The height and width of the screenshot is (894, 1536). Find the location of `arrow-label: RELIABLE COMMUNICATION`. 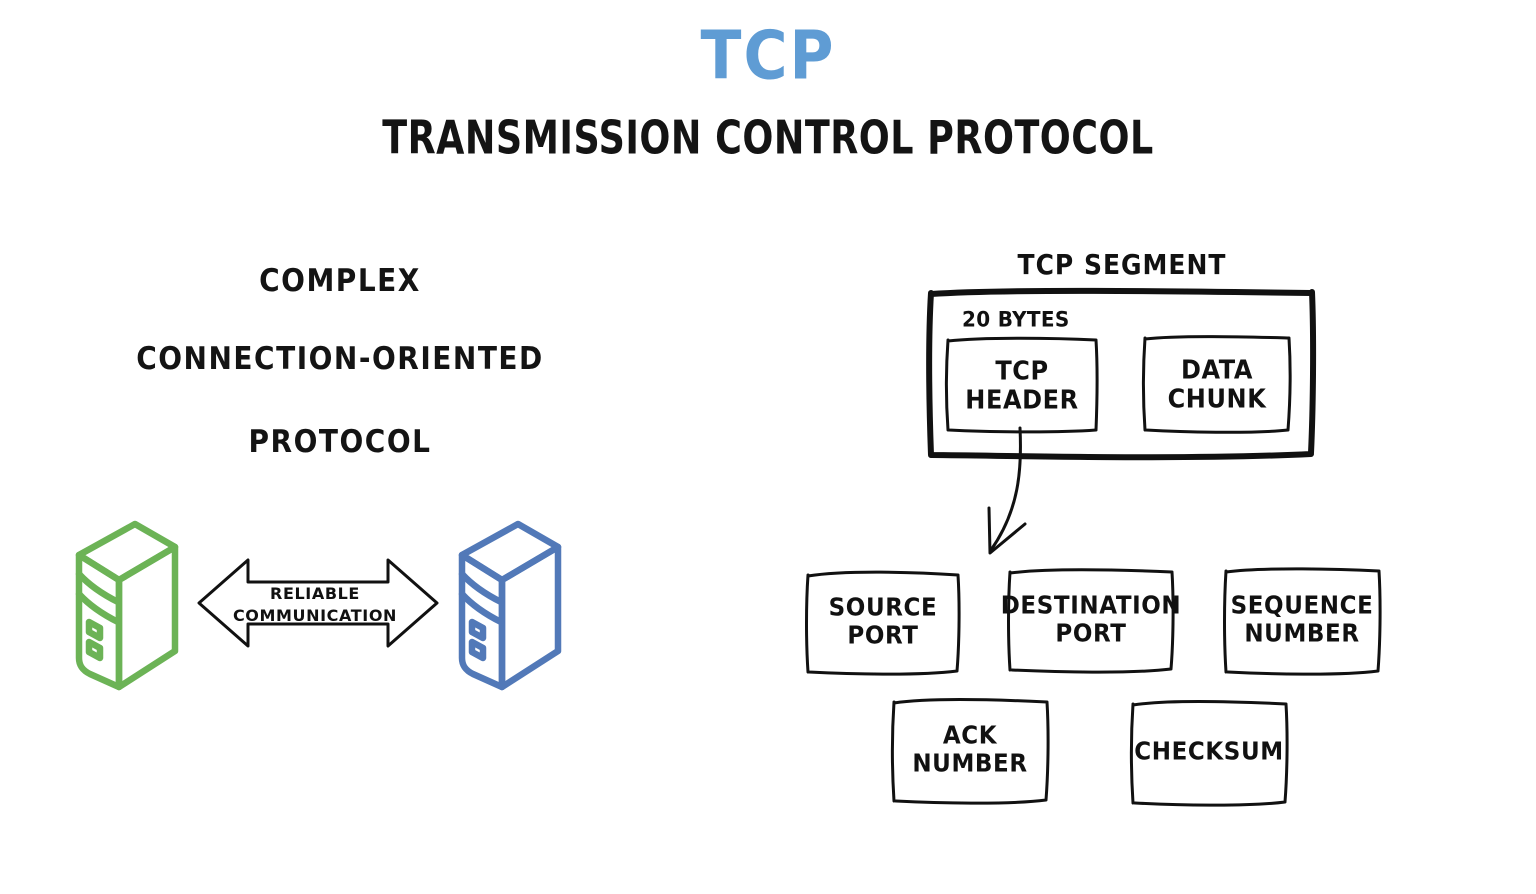

arrow-label: RELIABLE COMMUNICATION is located at coordinates (315, 604).